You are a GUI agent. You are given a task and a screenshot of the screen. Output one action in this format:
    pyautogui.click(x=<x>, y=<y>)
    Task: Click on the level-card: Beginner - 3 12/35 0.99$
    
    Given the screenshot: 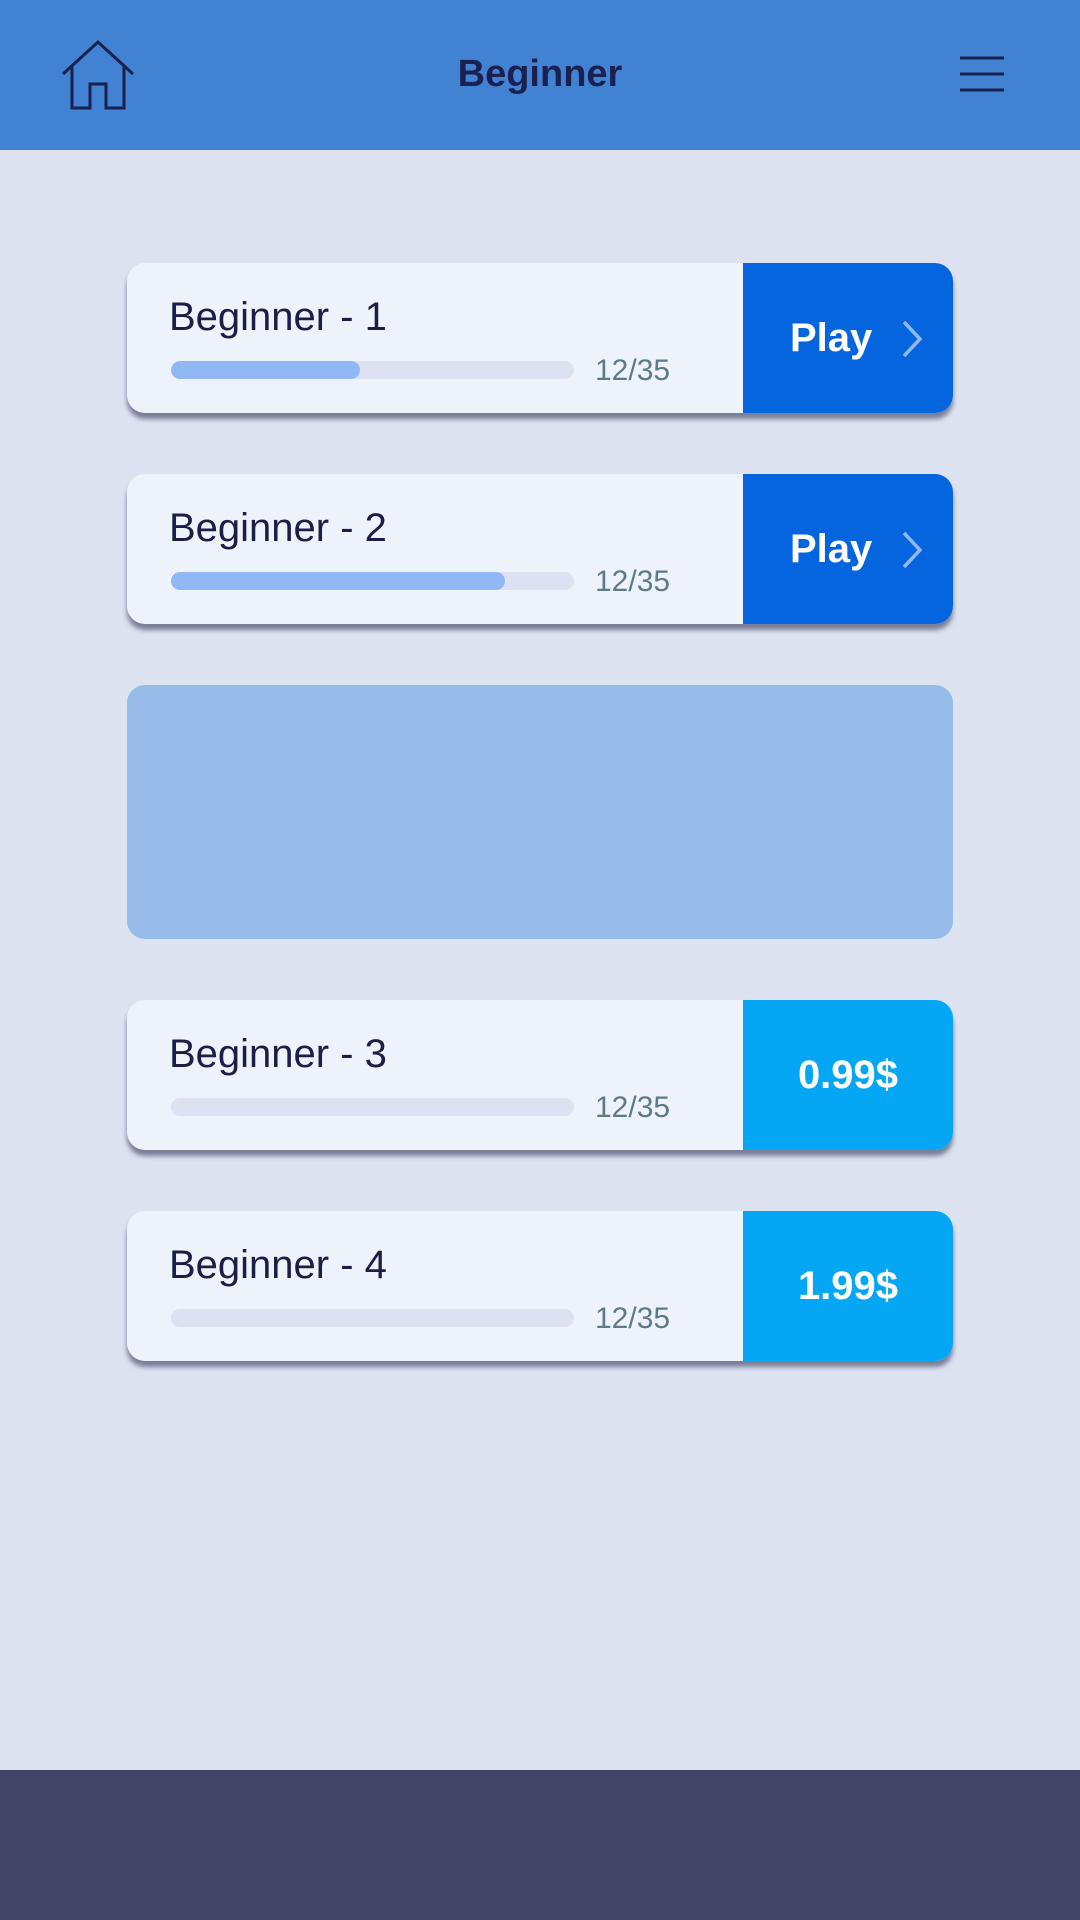 What is the action you would take?
    pyautogui.click(x=540, y=1075)
    